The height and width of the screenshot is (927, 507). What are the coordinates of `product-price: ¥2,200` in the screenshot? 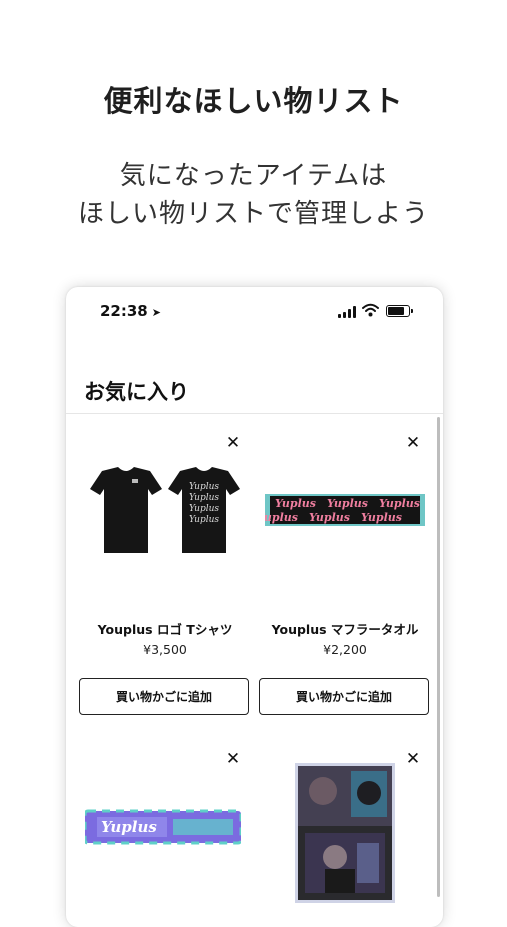 It's located at (345, 649).